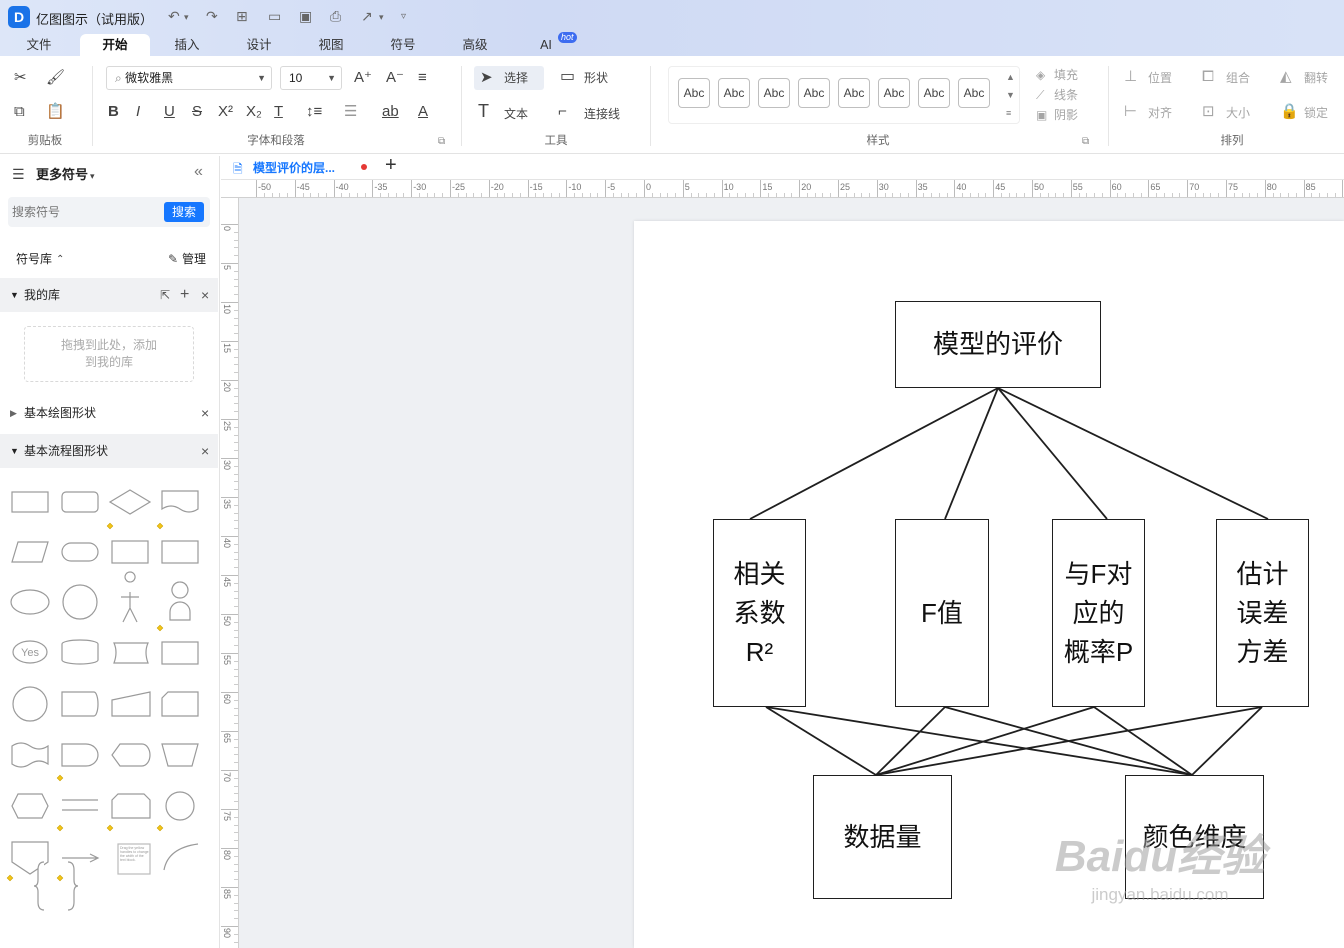  What do you see at coordinates (1262, 573) in the screenshot?
I see `node-label-line: 估计` at bounding box center [1262, 573].